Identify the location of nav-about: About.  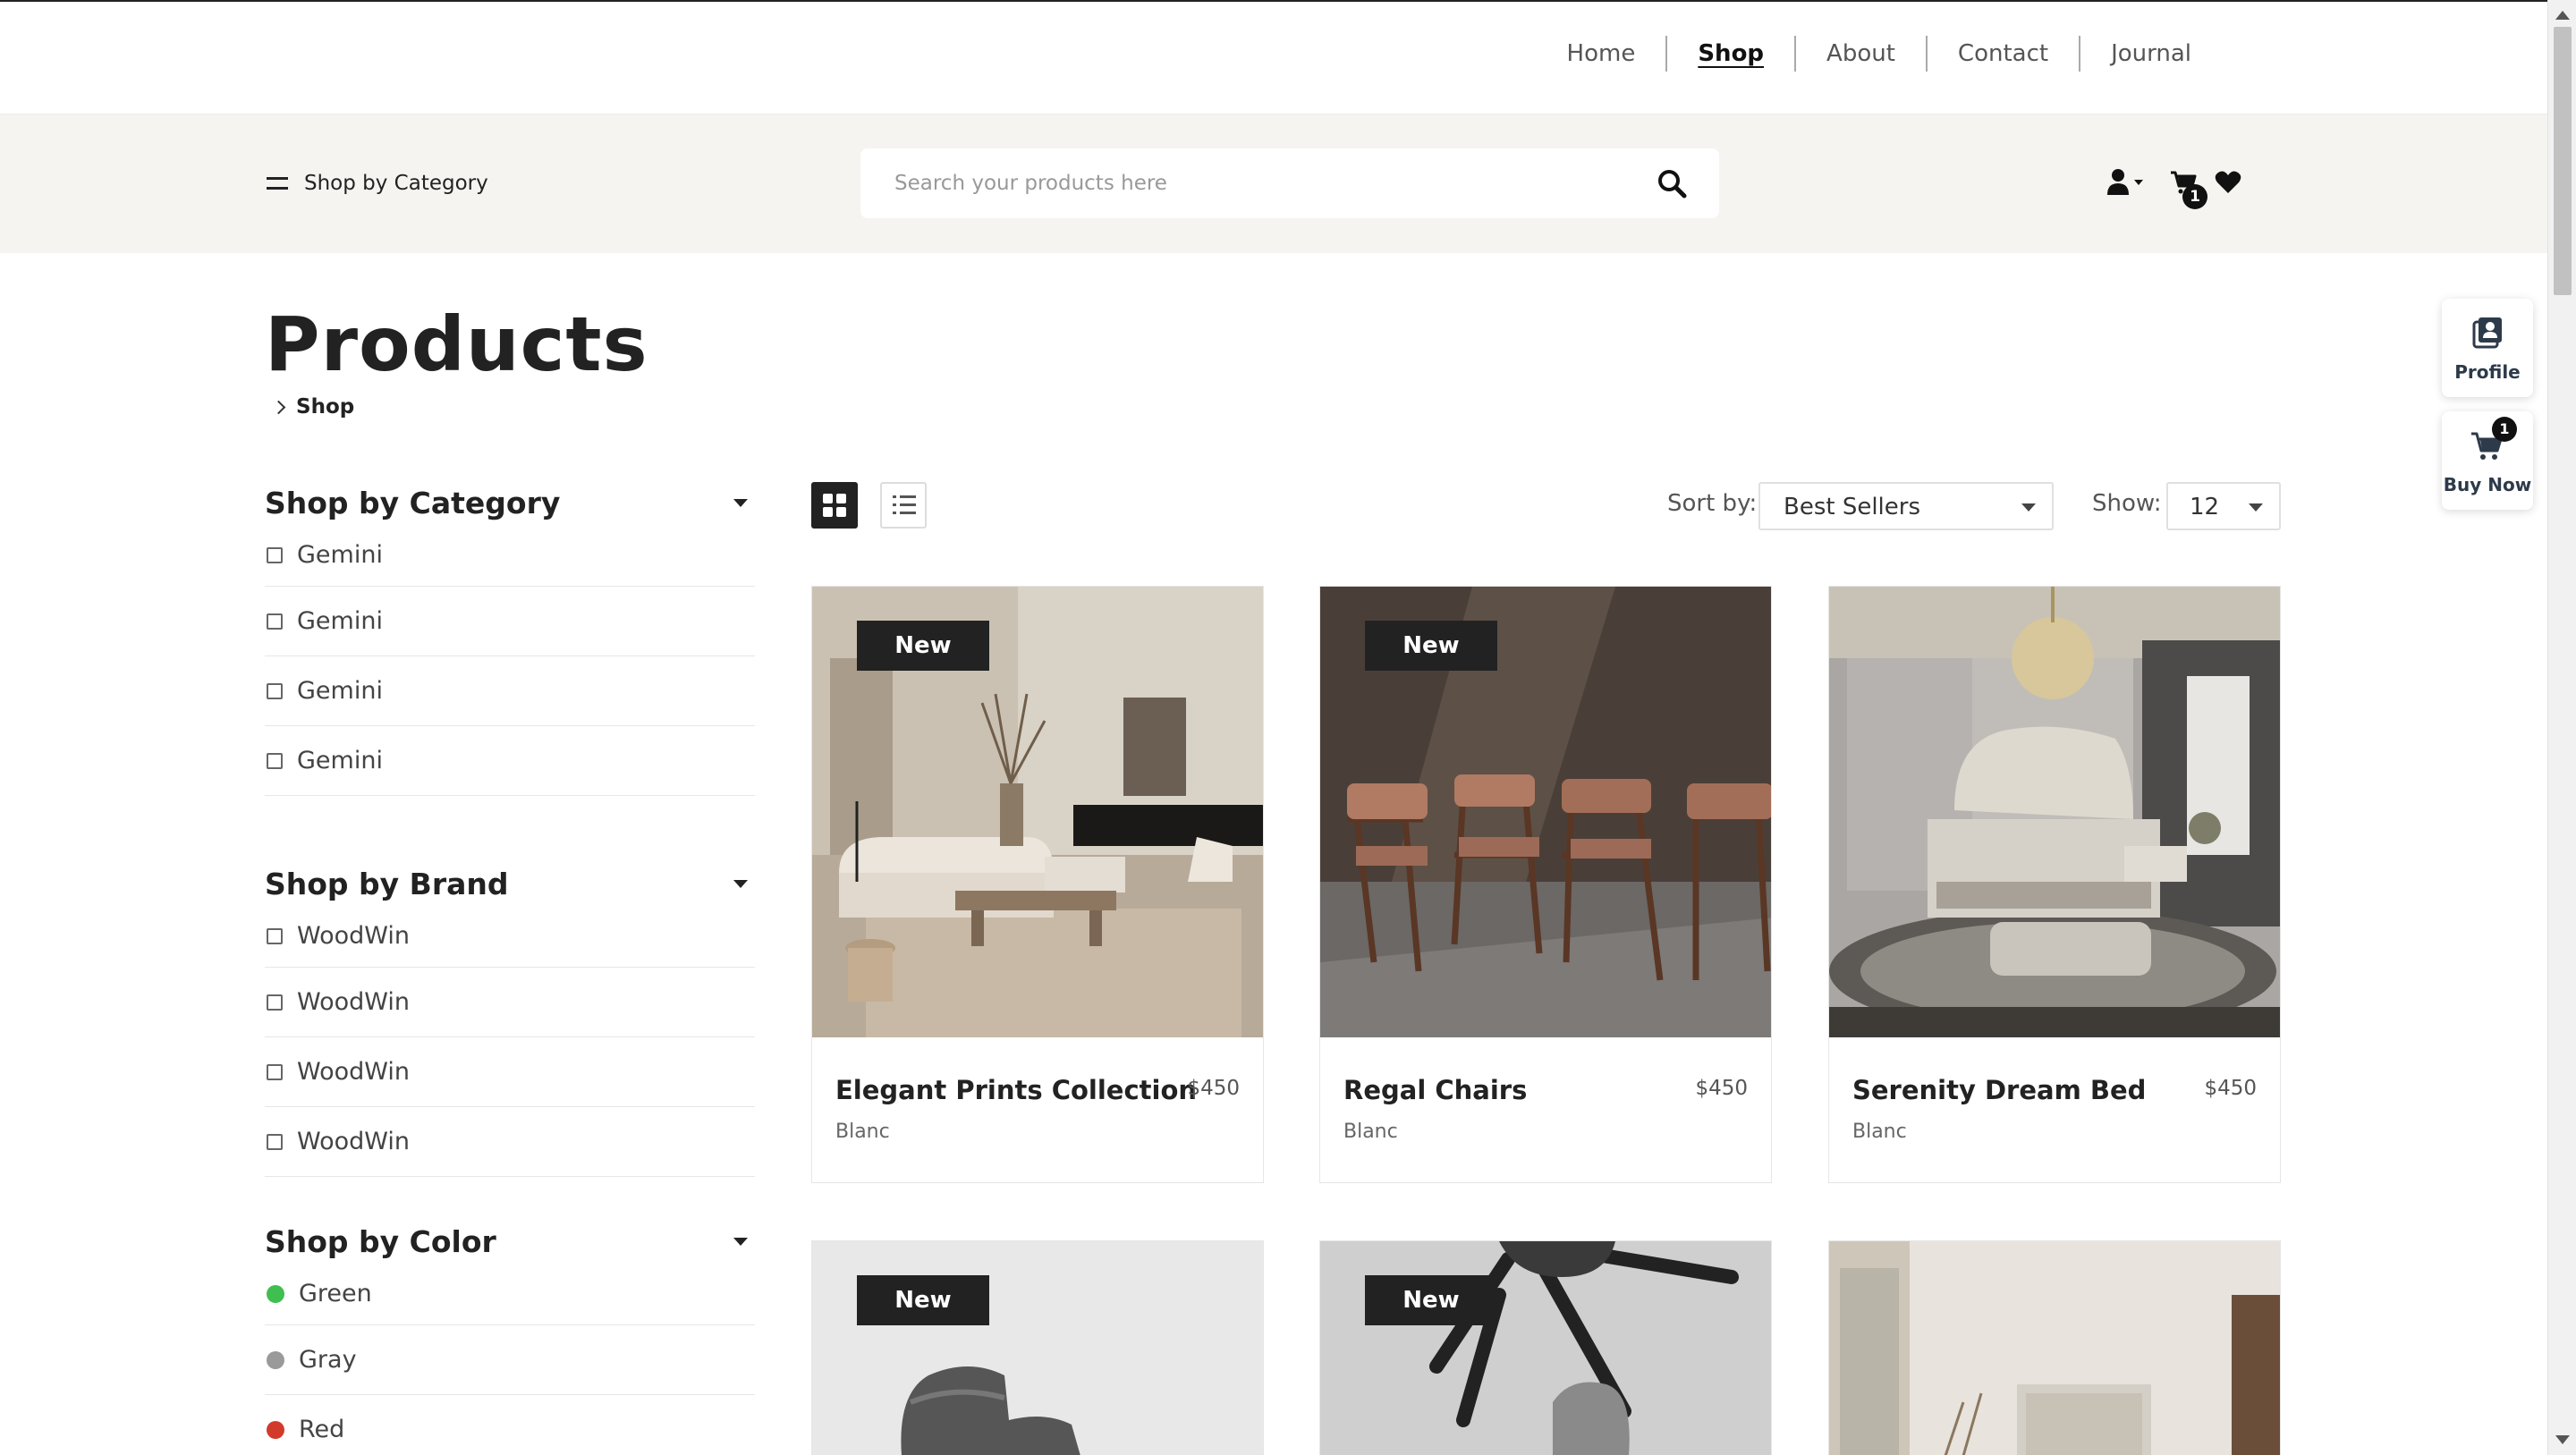
(1861, 53).